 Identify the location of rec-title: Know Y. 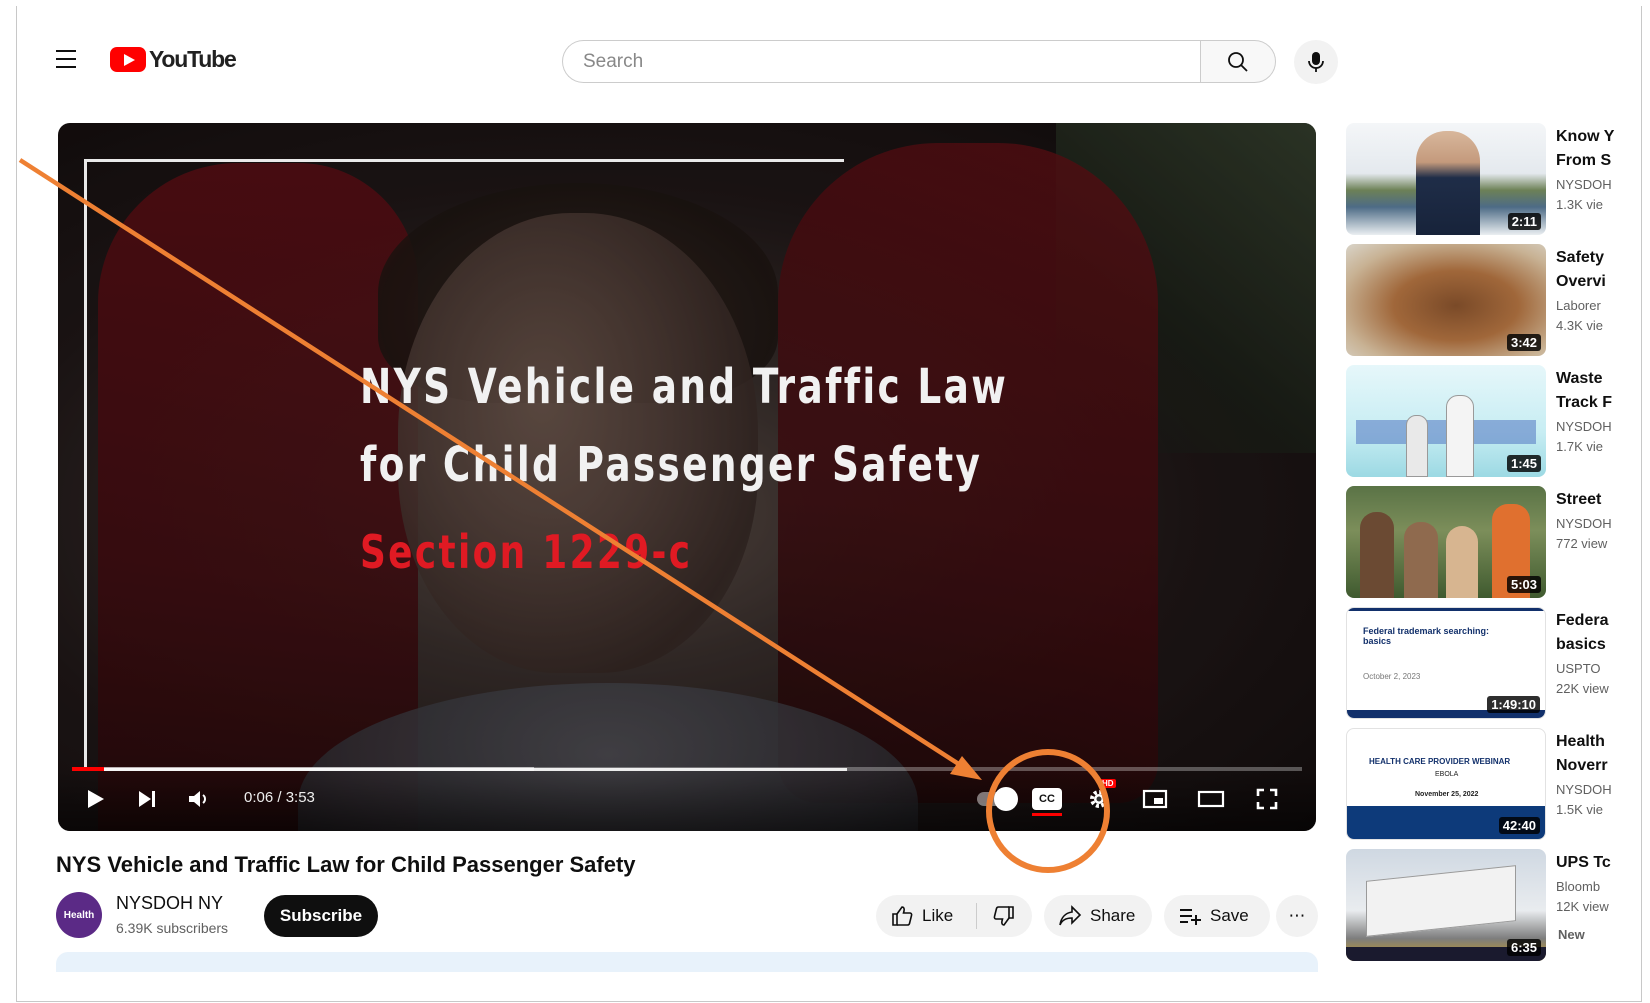
(1585, 136).